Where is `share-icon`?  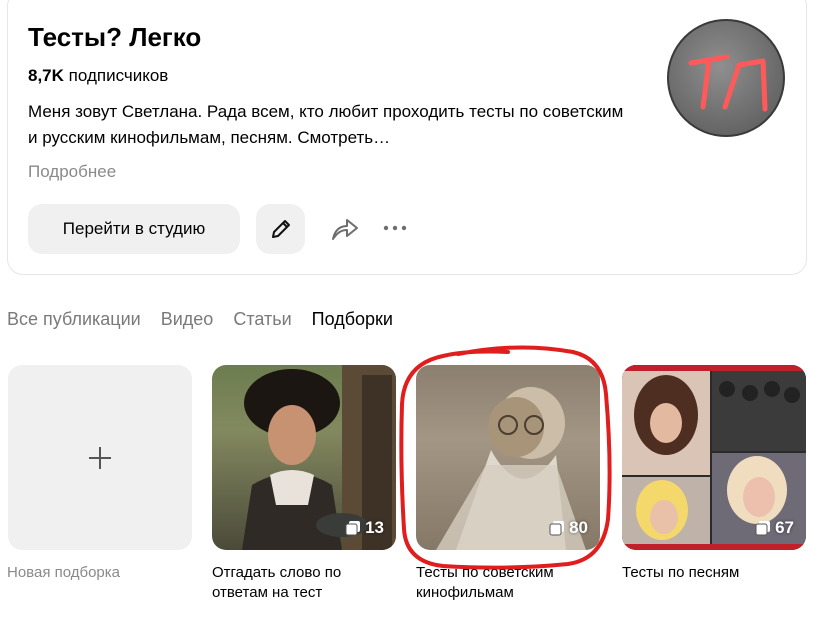
share-icon is located at coordinates (345, 229).